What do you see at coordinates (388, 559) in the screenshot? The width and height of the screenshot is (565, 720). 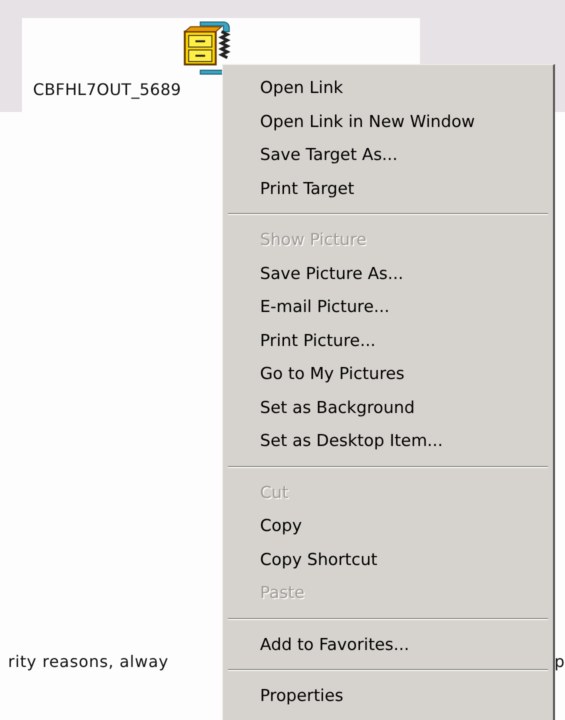 I see `menu-item: Copy Shortcut` at bounding box center [388, 559].